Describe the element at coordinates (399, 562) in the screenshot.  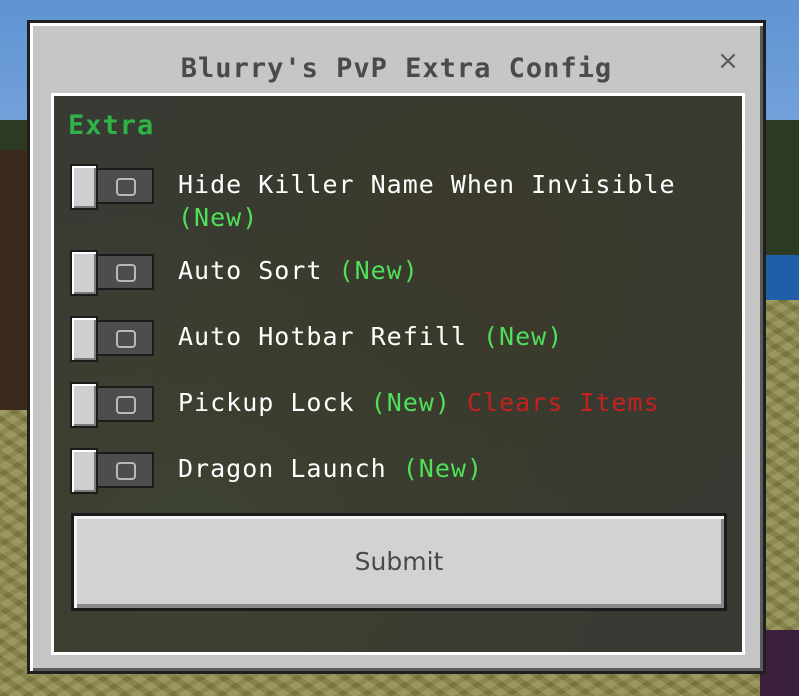
I see `submit-button: Submit` at that location.